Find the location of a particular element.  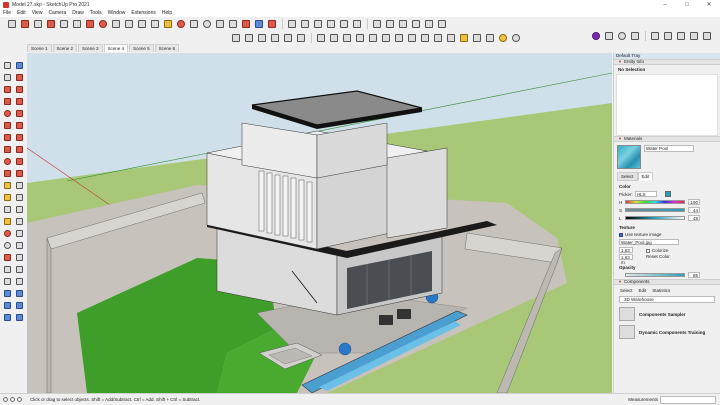

iso-view-icon is located at coordinates (291, 24).